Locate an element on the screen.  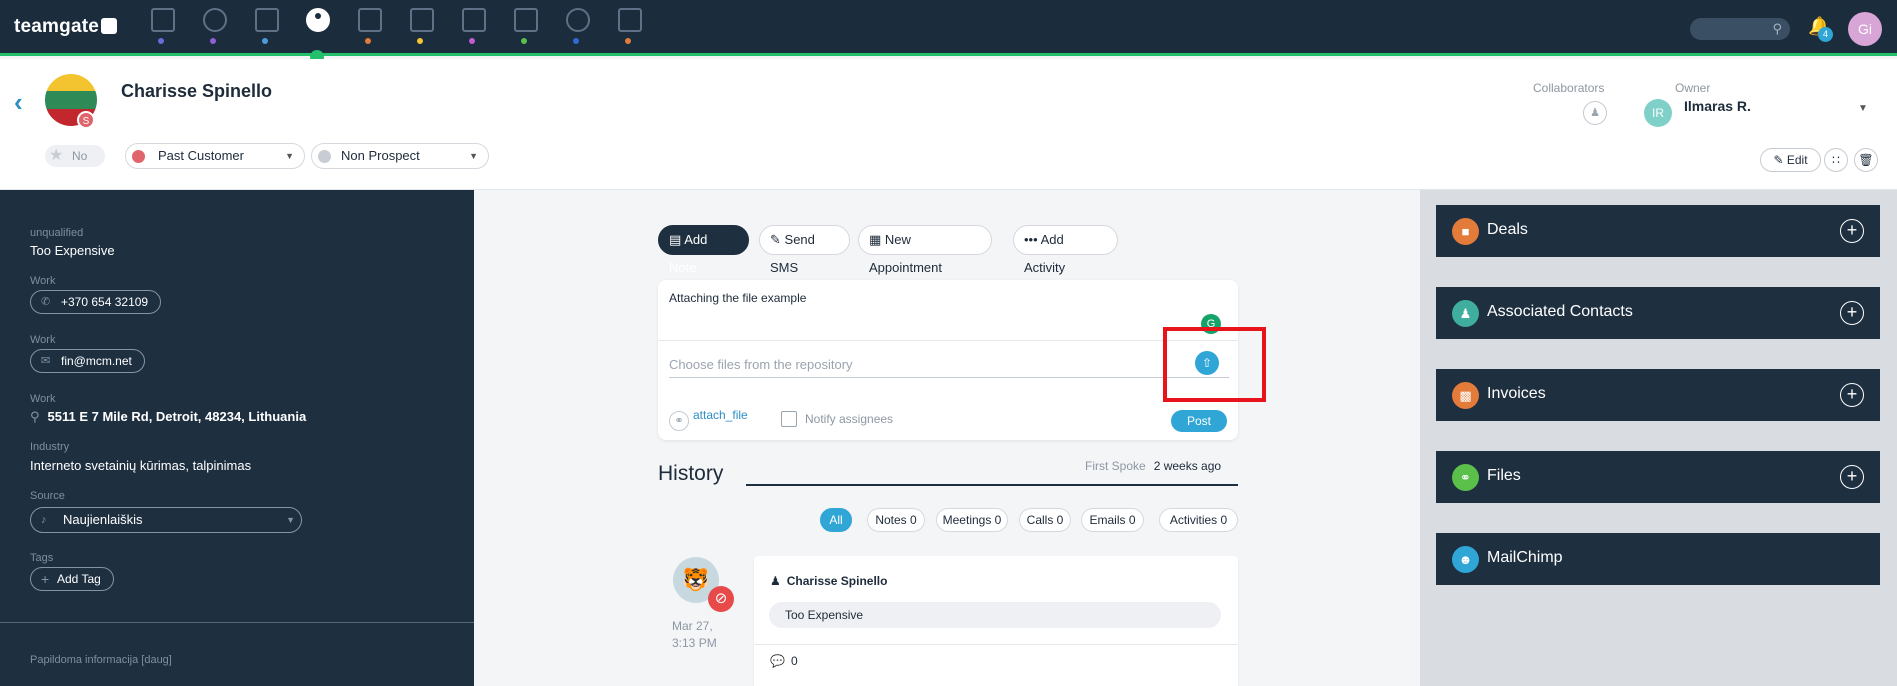
favorite-toggle: ★ No is located at coordinates (75, 156).